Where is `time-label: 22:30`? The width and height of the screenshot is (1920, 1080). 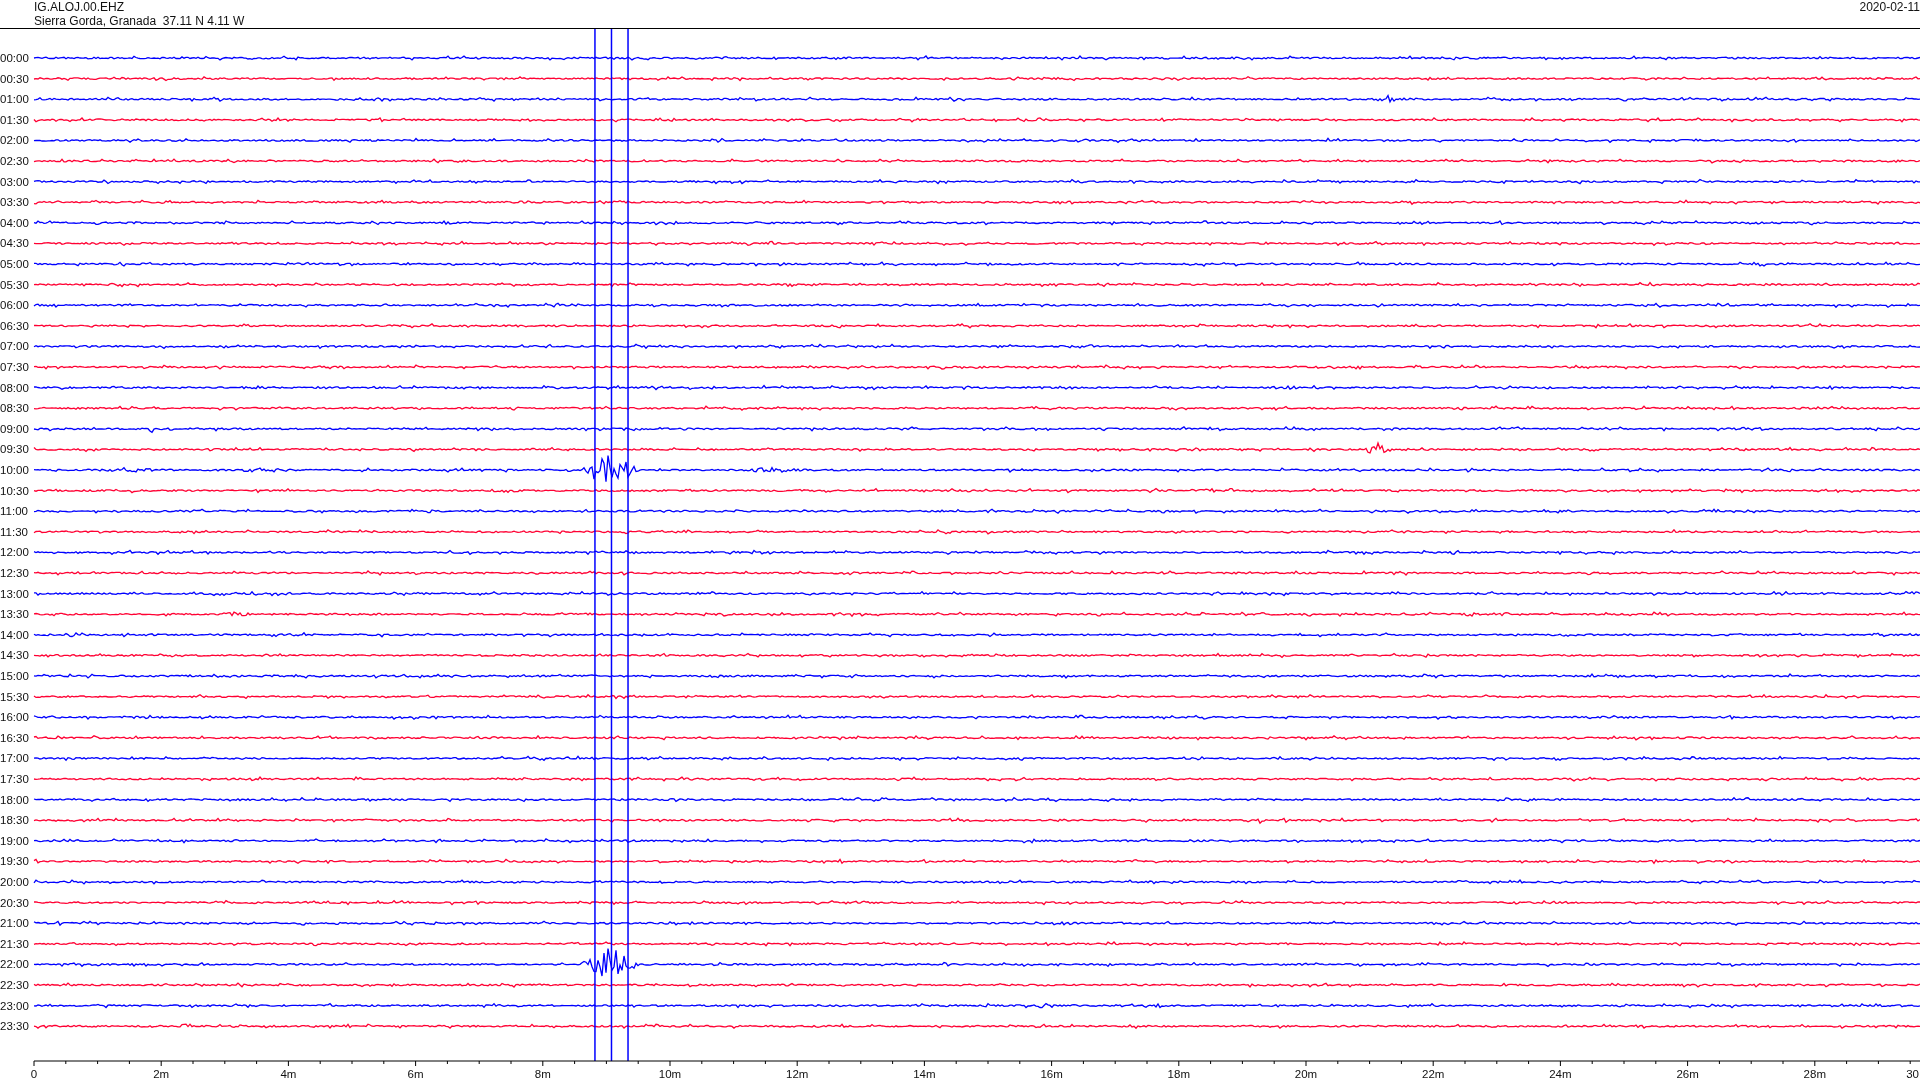
time-label: 22:30 is located at coordinates (14, 985).